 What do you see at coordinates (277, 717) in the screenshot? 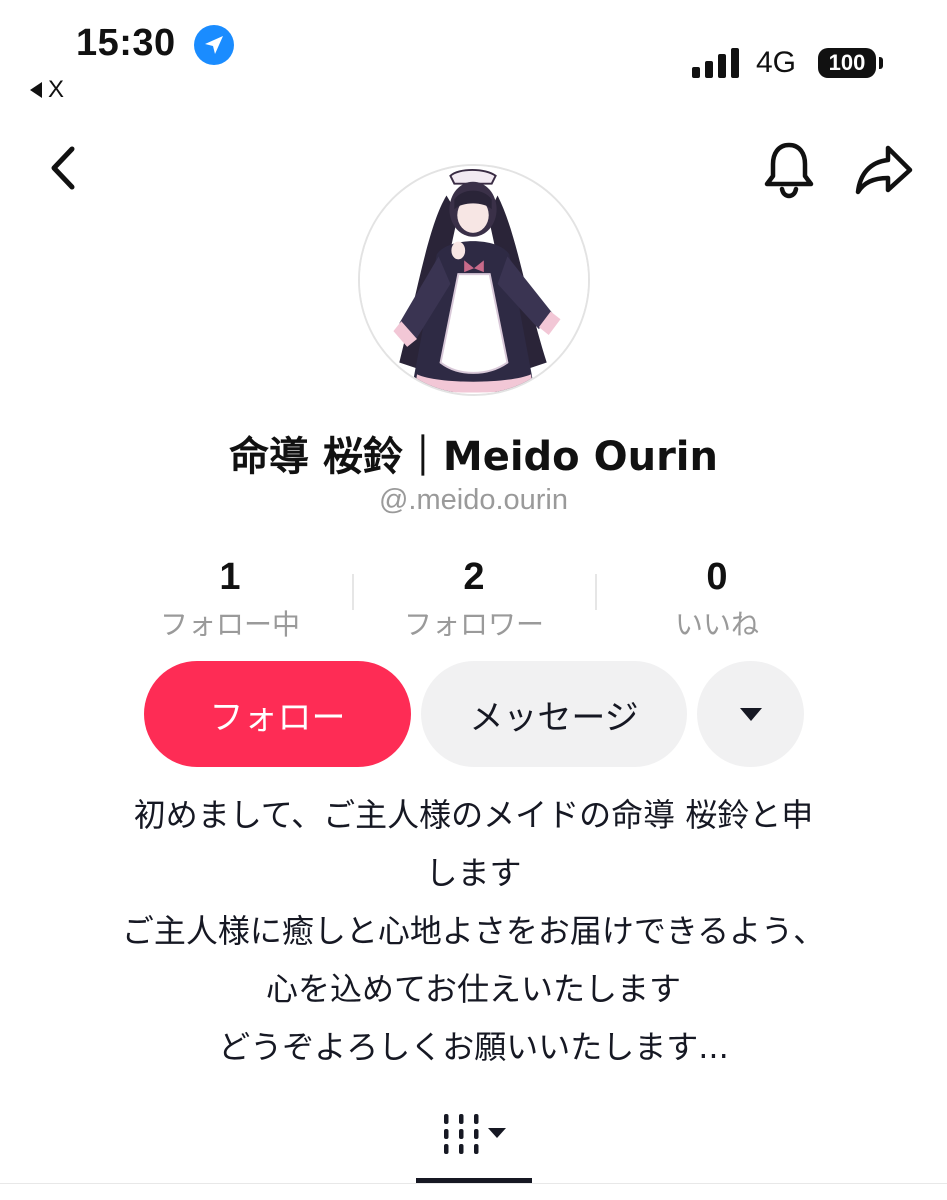
I see `follow-button-label: フォロー` at bounding box center [277, 717].